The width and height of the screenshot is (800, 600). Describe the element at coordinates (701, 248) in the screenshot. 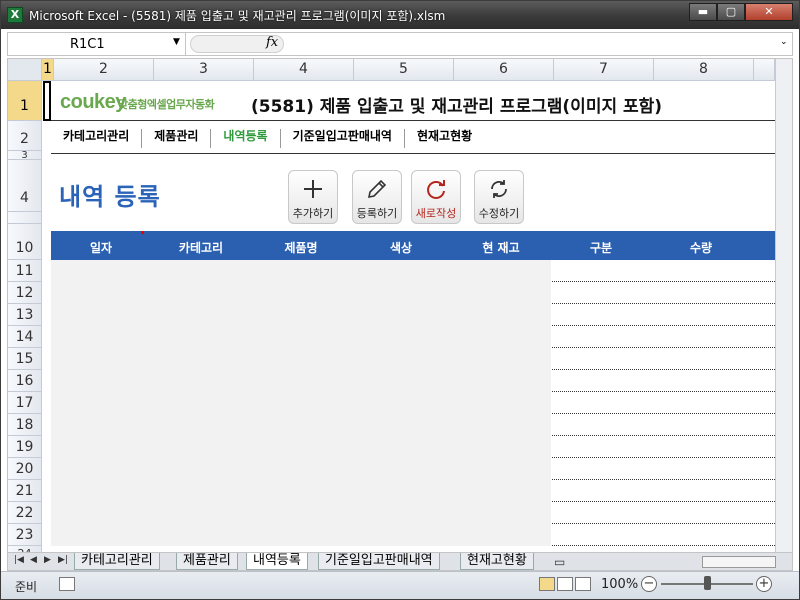

I see `col-qty: 수량` at that location.